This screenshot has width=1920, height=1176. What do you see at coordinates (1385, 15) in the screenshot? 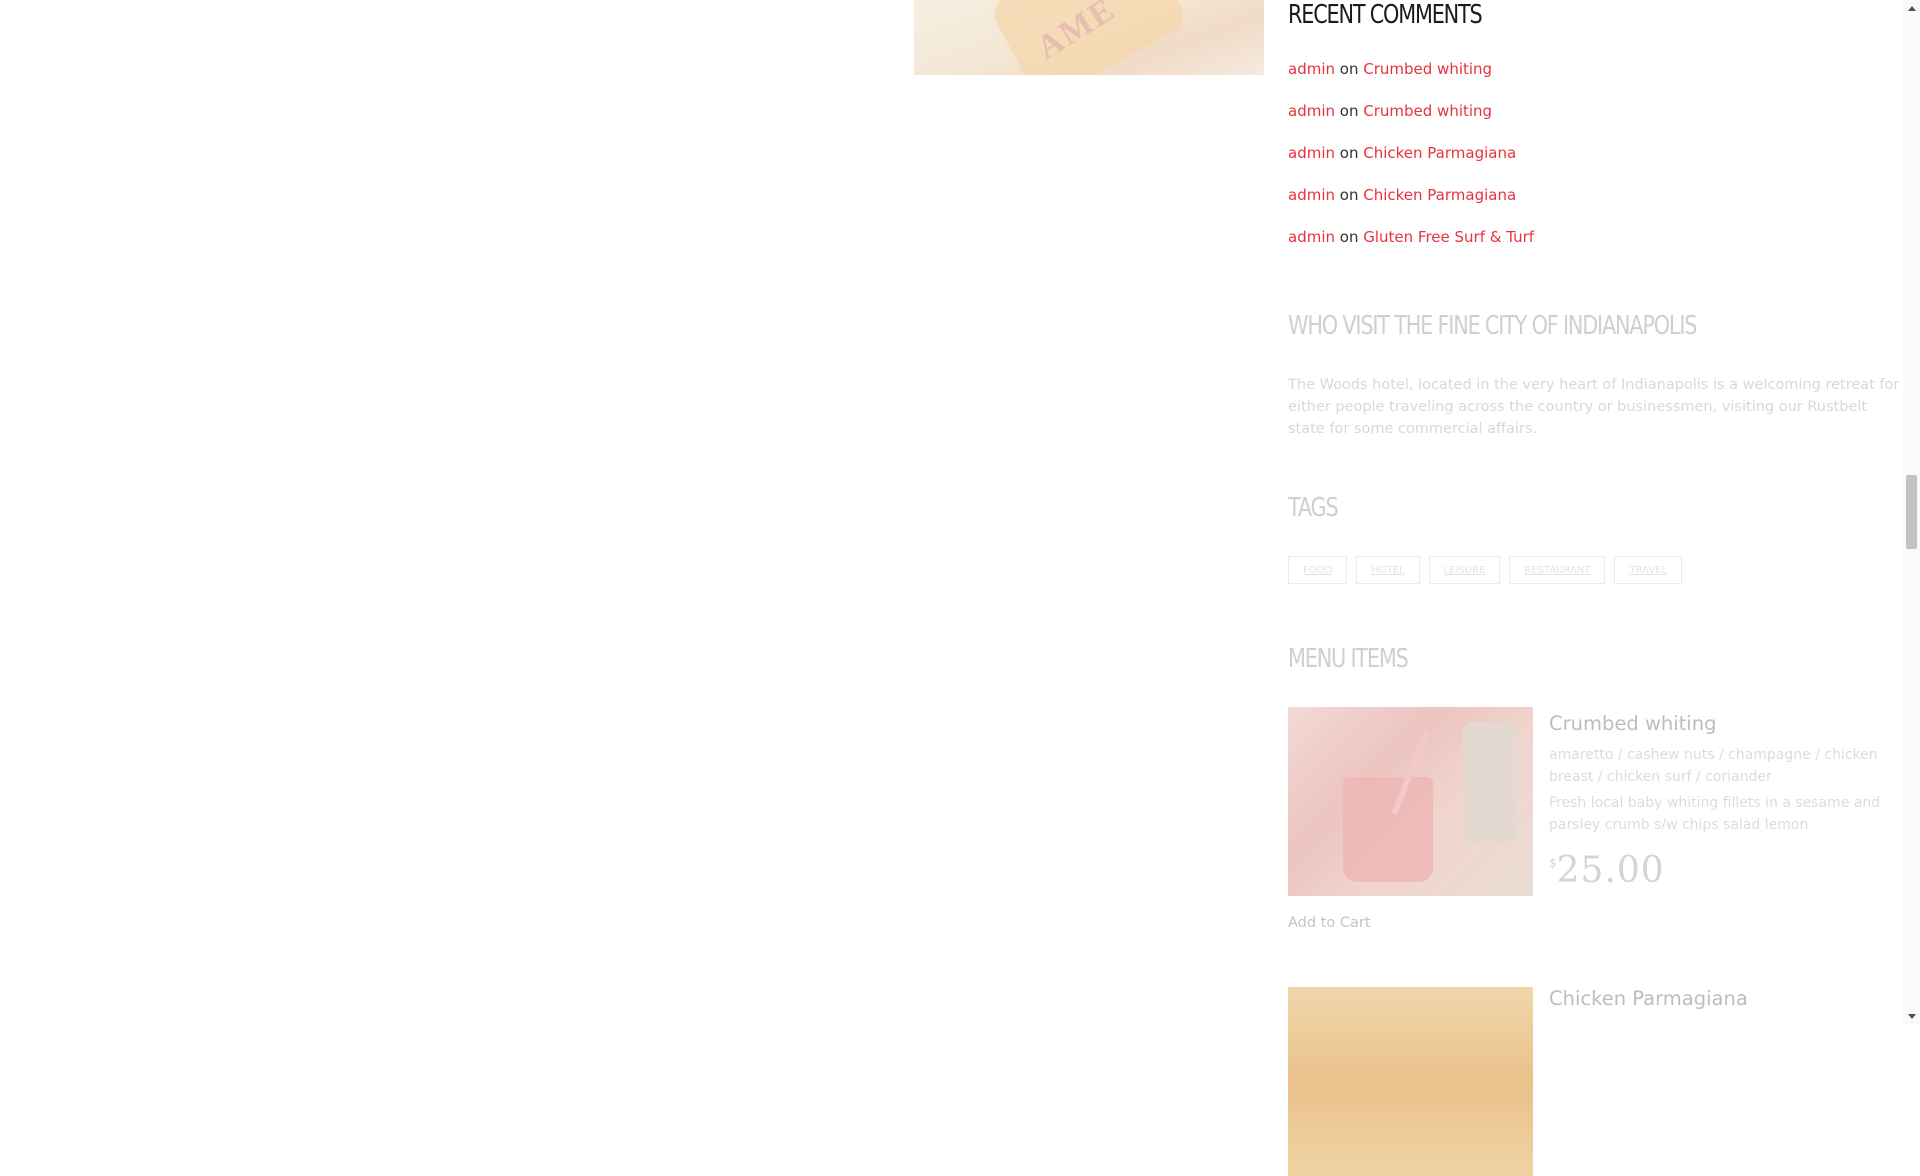
I see `recent-comments-title: RECENT COMMENTS` at bounding box center [1385, 15].